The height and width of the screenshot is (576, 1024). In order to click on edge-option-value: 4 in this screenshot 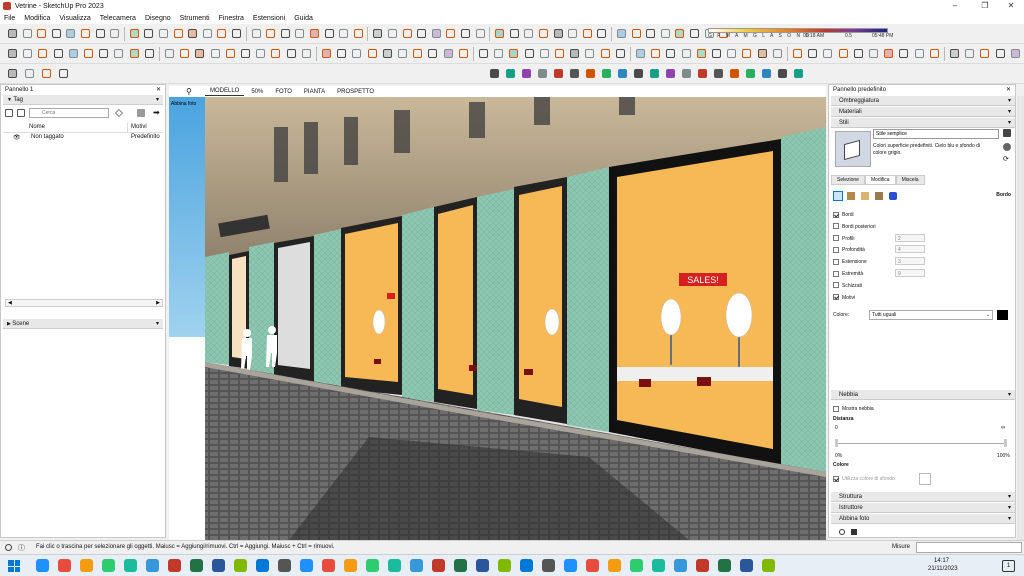, I will do `click(910, 249)`.